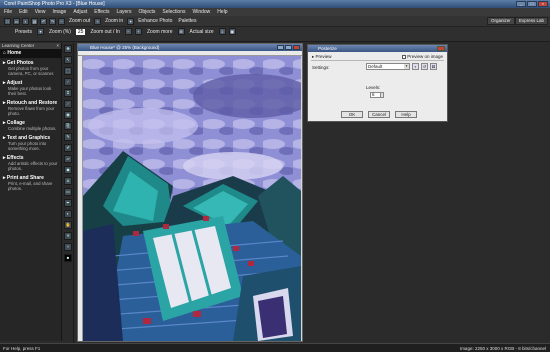 The image size is (550, 352). What do you see at coordinates (80, 12) in the screenshot?
I see `menu-adjust: Adjust` at bounding box center [80, 12].